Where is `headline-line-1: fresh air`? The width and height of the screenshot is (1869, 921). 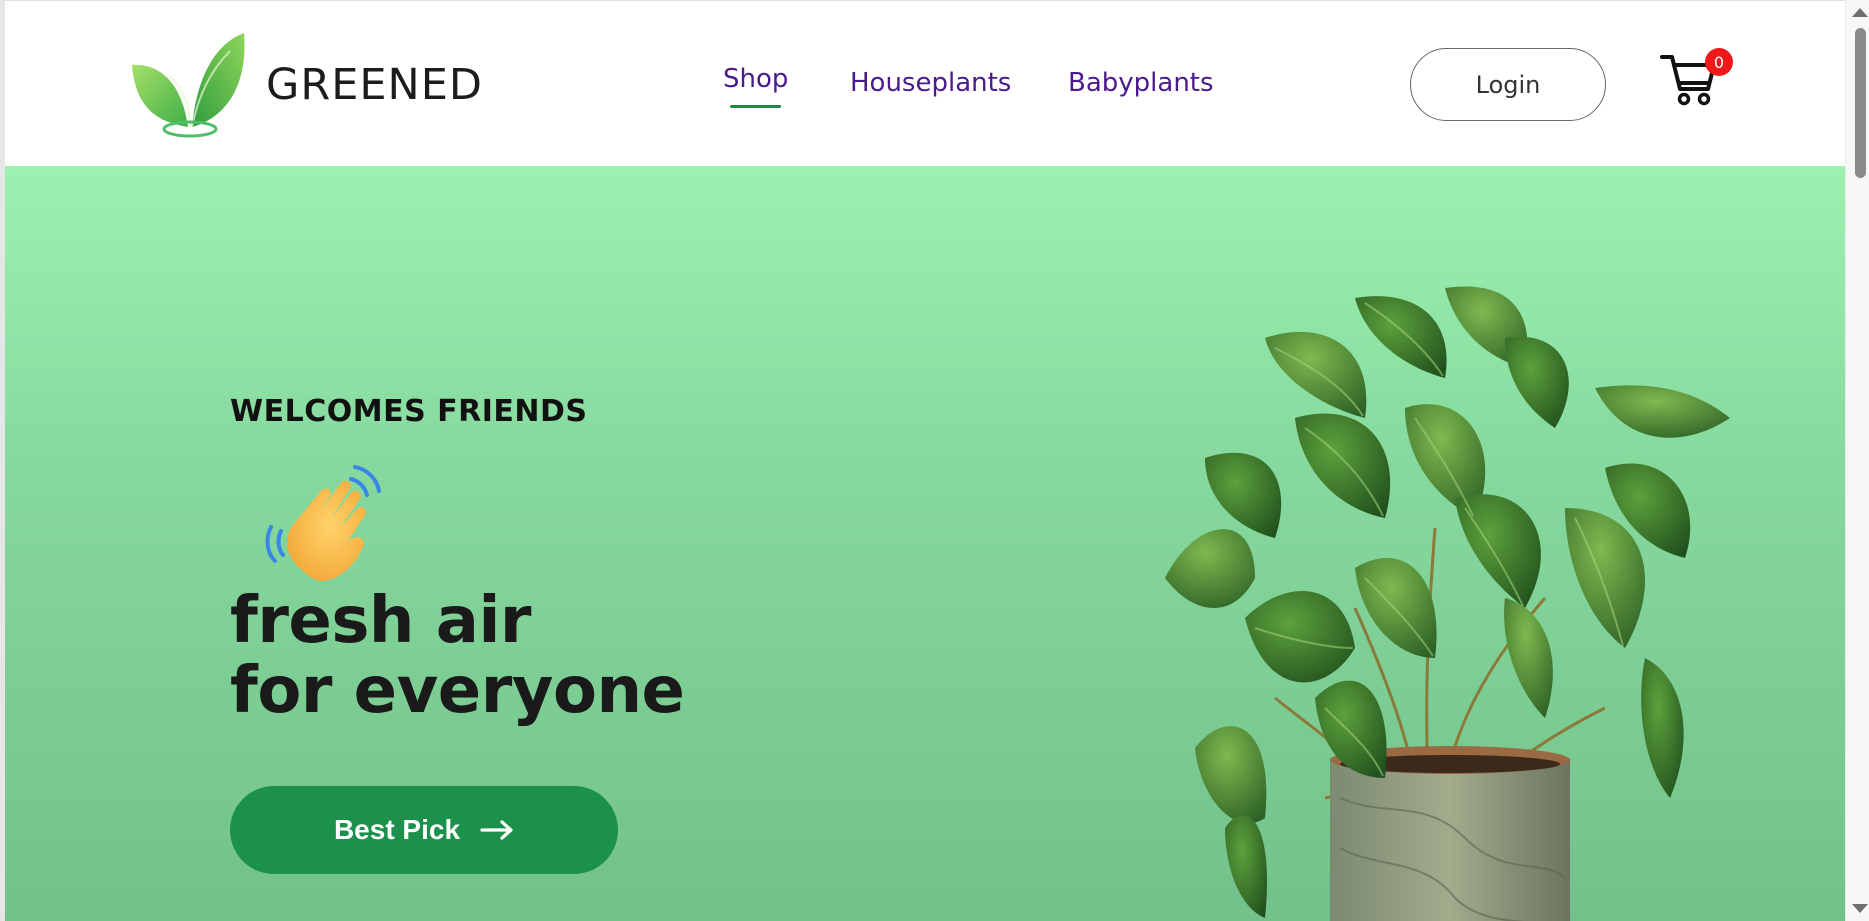
headline-line-1: fresh air is located at coordinates (380, 621).